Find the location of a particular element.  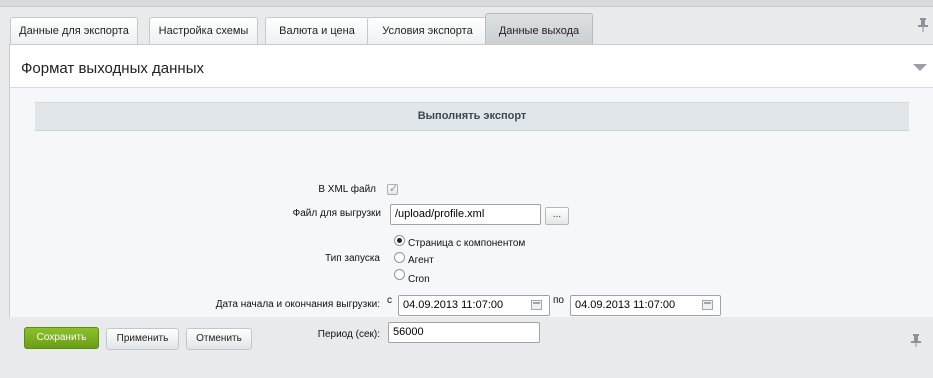

run-type-radio-agent is located at coordinates (399, 257).